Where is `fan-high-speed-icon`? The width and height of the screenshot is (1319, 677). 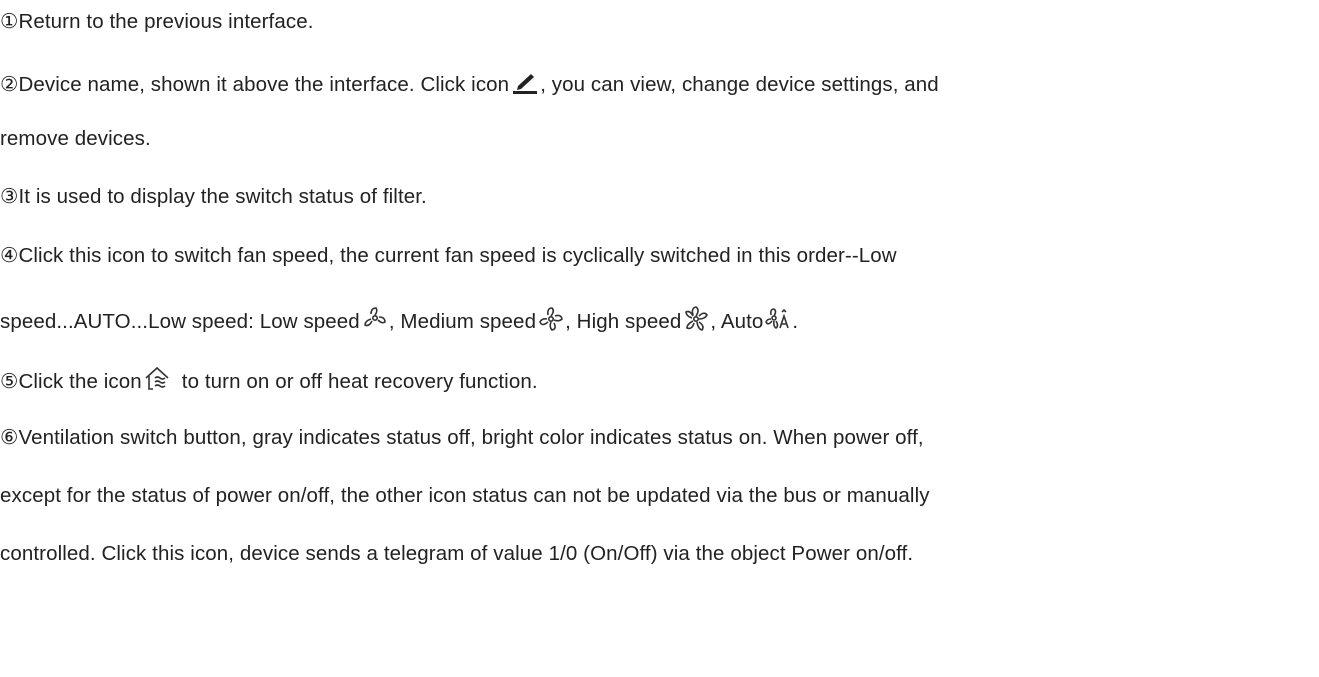 fan-high-speed-icon is located at coordinates (696, 319).